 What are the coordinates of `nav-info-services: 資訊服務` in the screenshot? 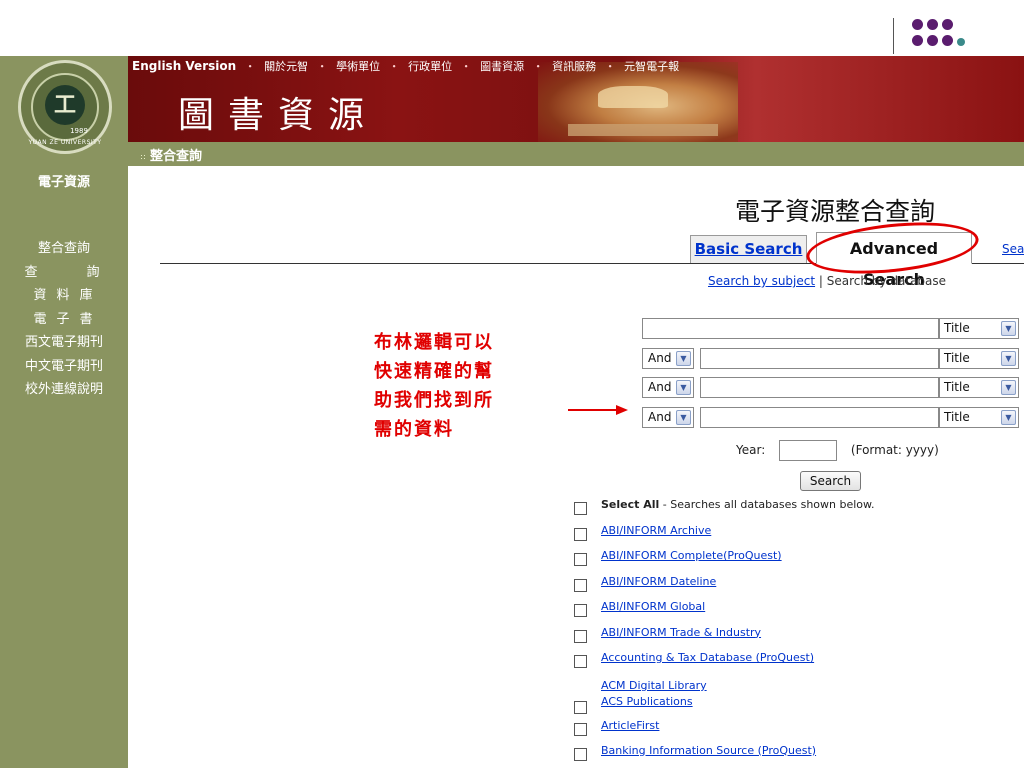 It's located at (574, 66).